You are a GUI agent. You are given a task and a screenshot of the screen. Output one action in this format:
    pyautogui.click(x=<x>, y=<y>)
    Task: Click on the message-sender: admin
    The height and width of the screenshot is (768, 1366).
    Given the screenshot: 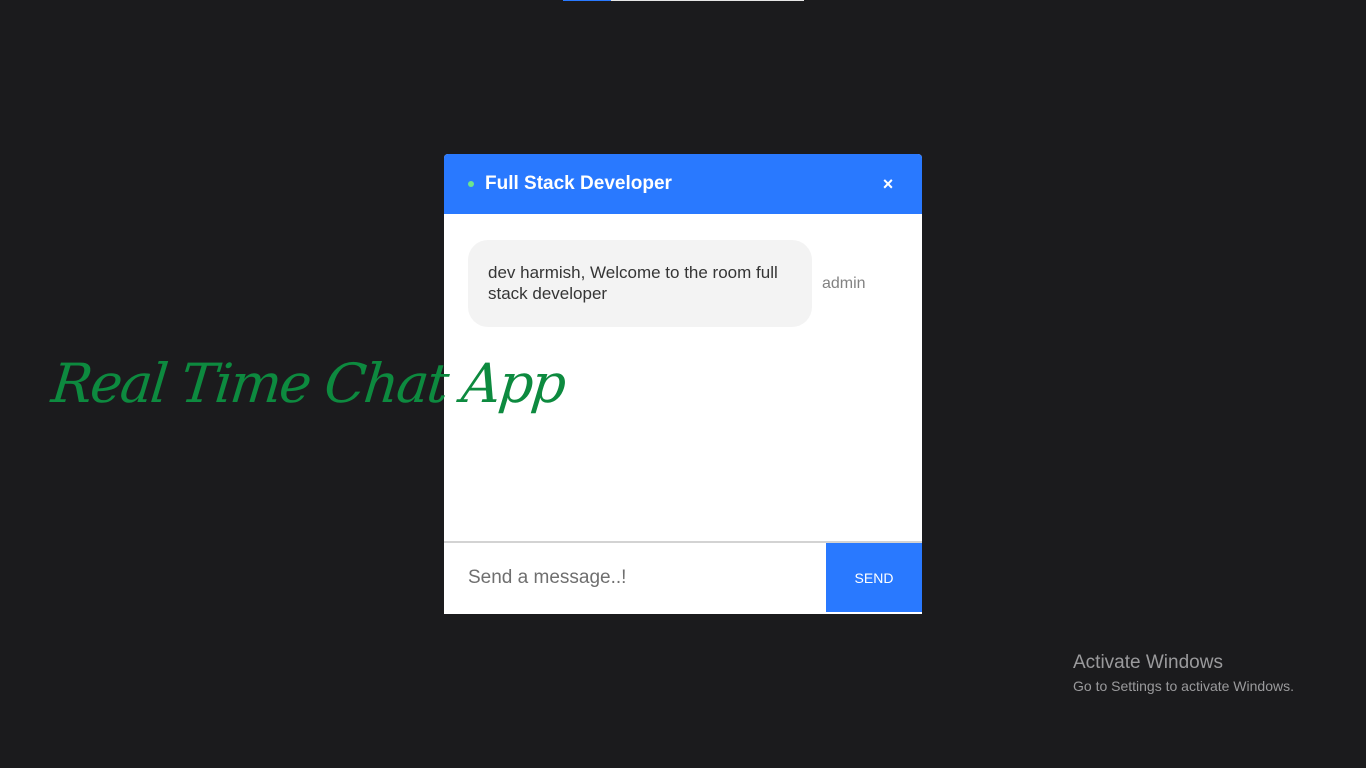 What is the action you would take?
    pyautogui.click(x=844, y=283)
    